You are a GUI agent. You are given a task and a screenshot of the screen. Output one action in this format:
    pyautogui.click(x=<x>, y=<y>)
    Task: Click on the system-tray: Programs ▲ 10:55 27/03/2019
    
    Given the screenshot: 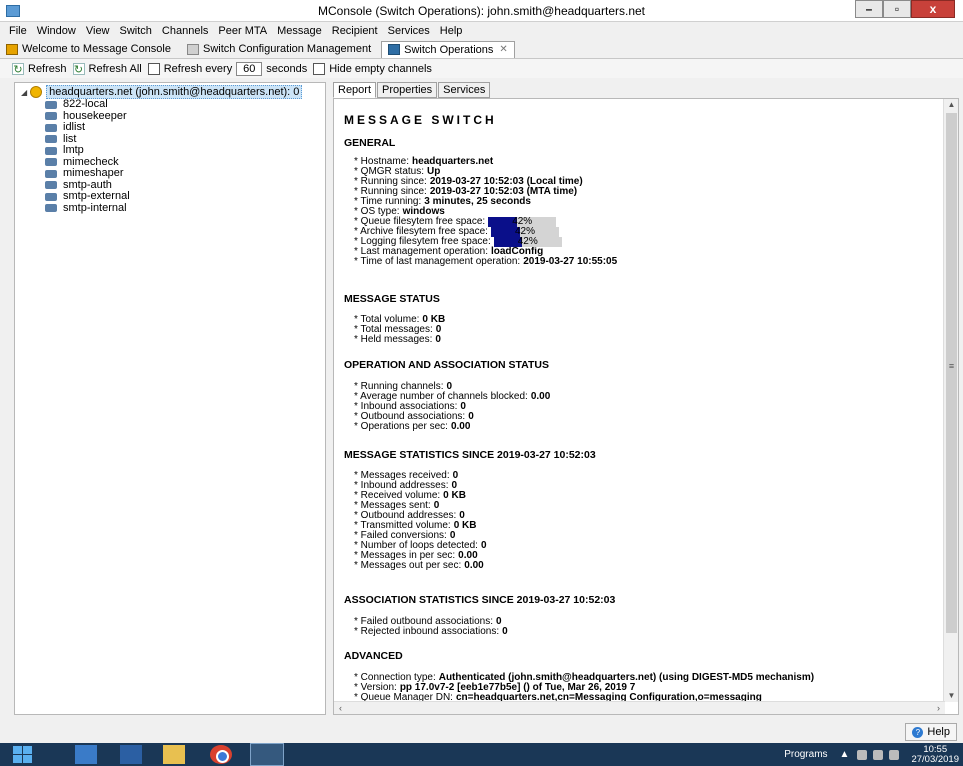 What is the action you would take?
    pyautogui.click(x=871, y=754)
    